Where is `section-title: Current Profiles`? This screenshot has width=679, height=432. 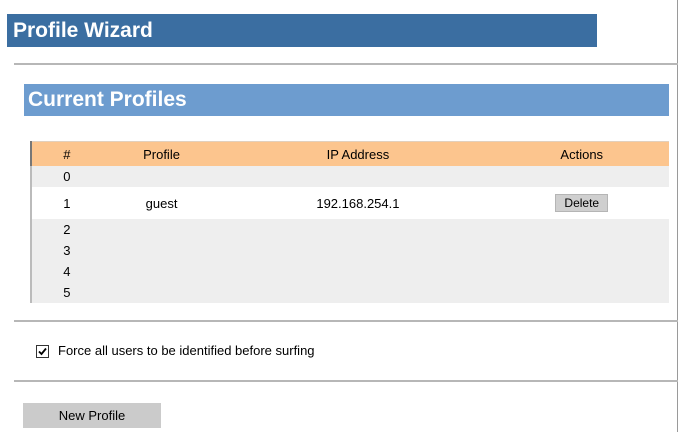 section-title: Current Profiles is located at coordinates (346, 100).